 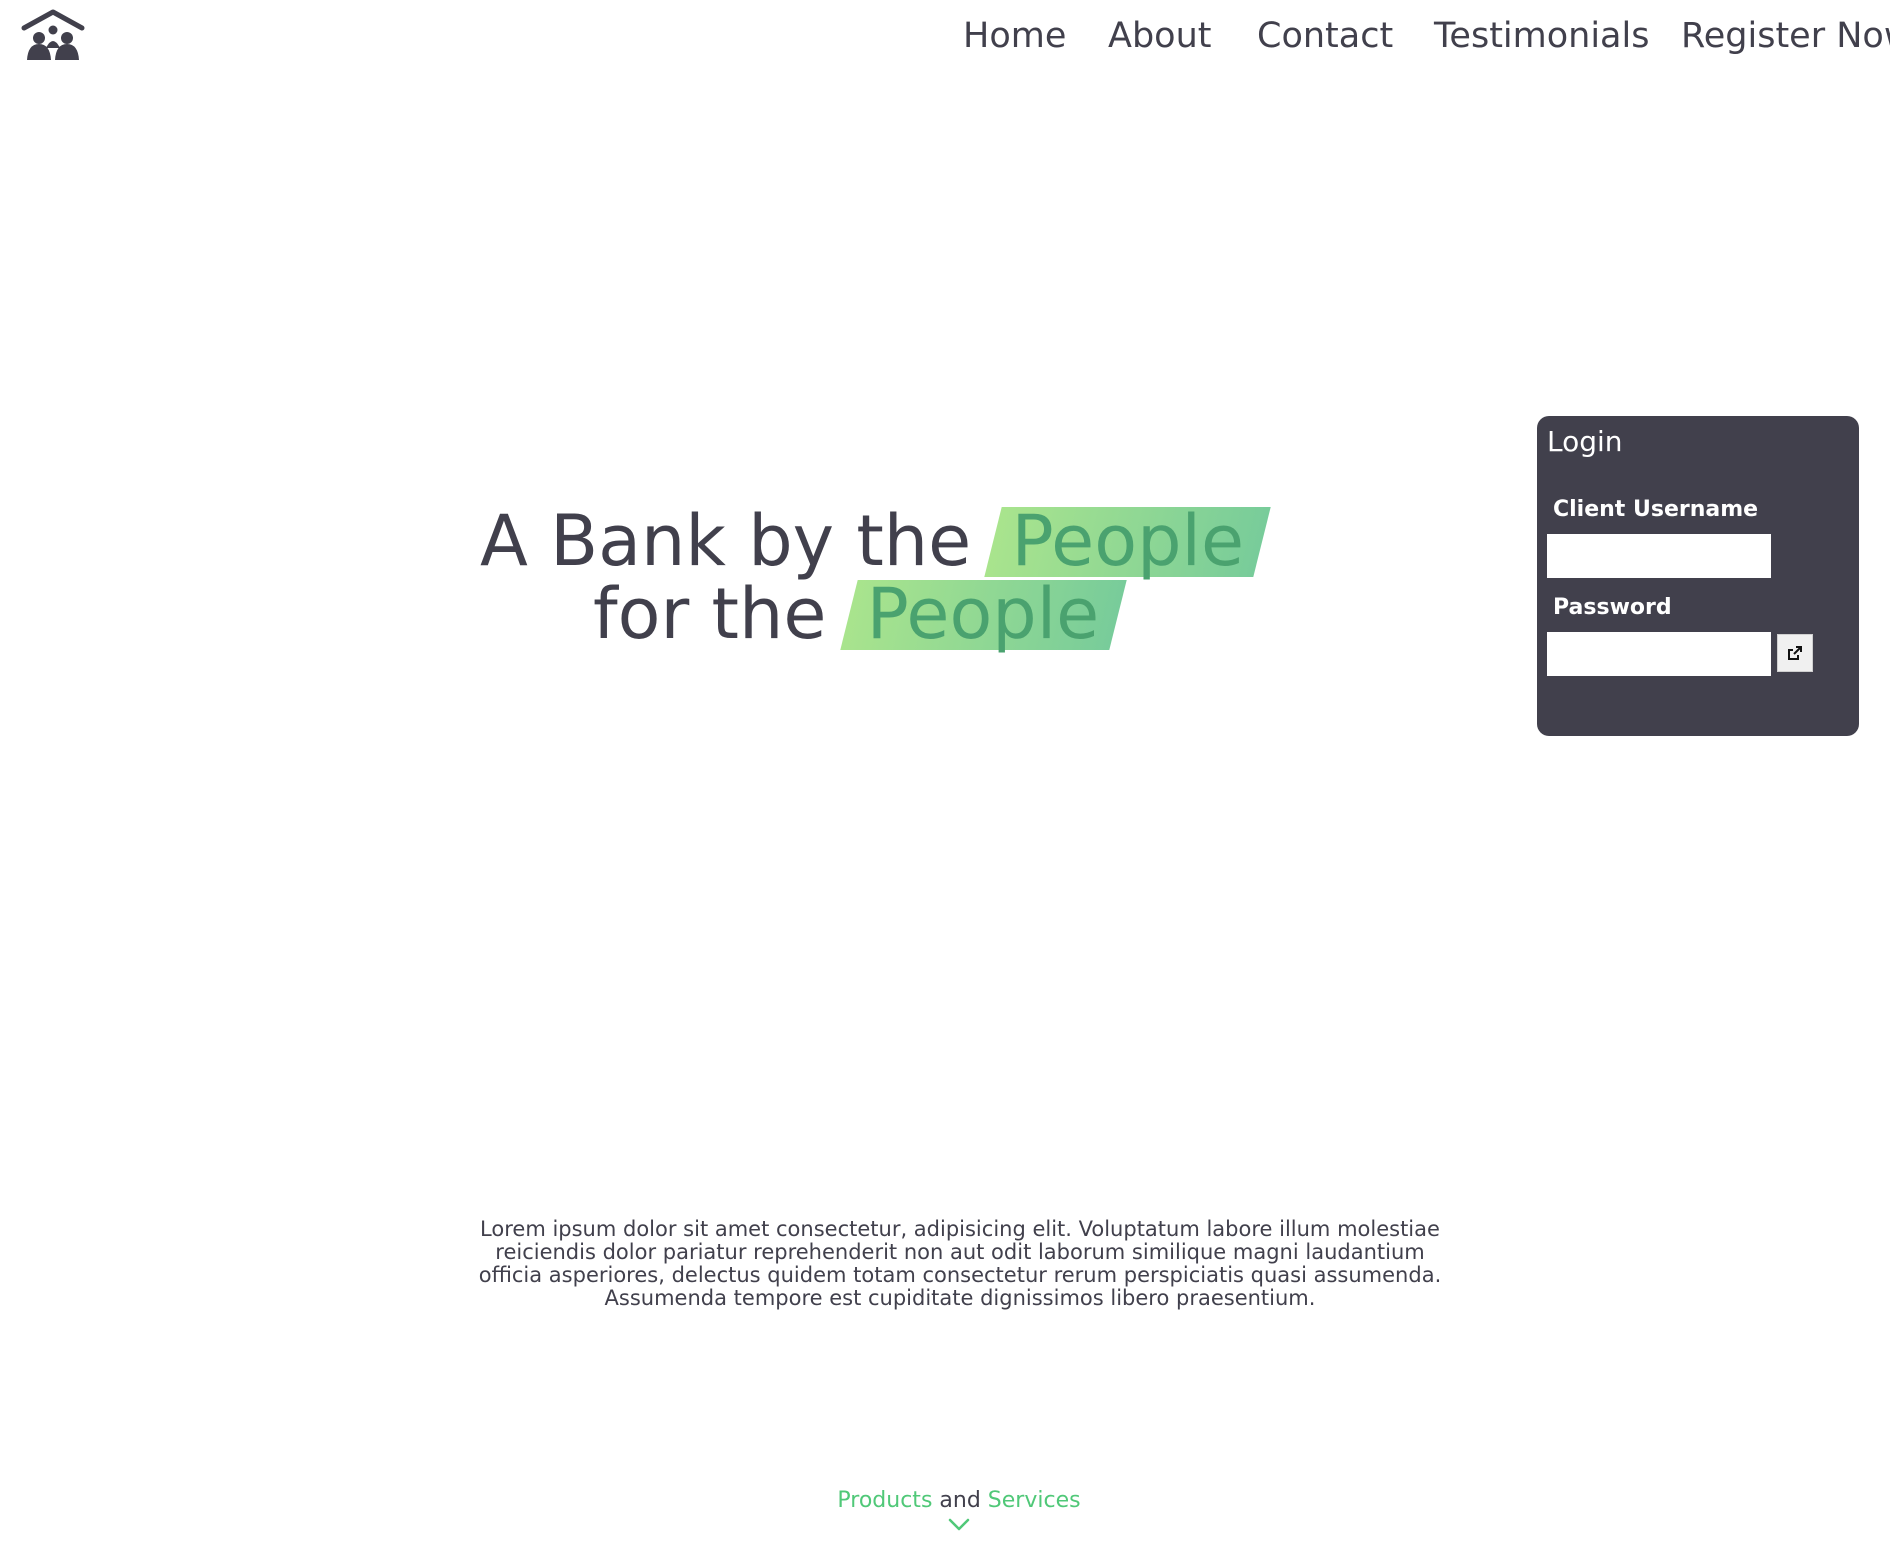 I want to click on hero-line-1-highlight: People, so click(x=1127, y=541).